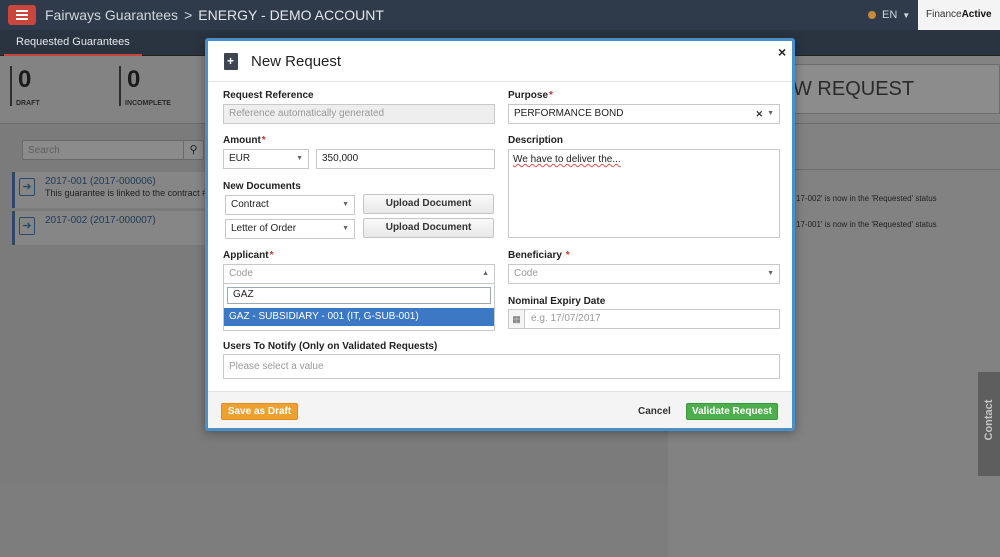 This screenshot has width=1000, height=557. What do you see at coordinates (976, 14) in the screenshot?
I see `brand-suffix: Active` at bounding box center [976, 14].